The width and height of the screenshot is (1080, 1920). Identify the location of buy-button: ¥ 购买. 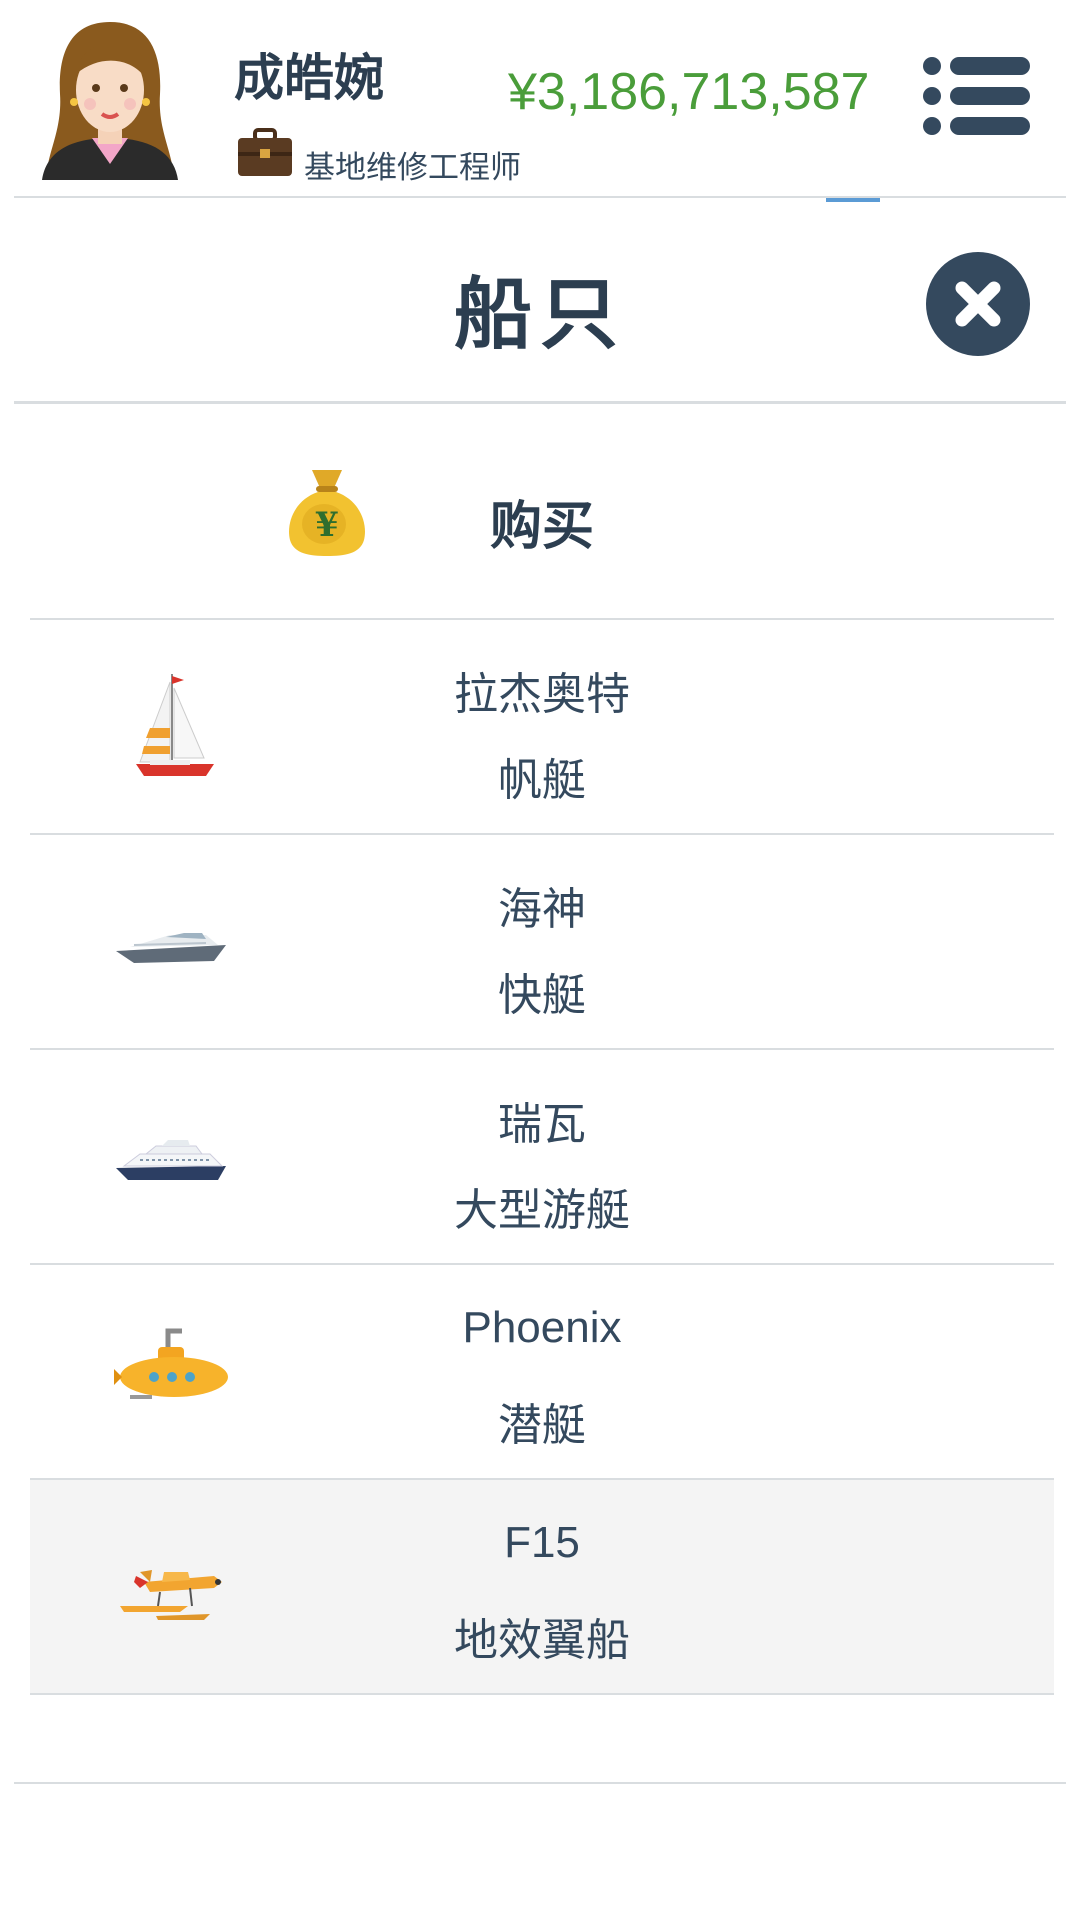
(542, 511).